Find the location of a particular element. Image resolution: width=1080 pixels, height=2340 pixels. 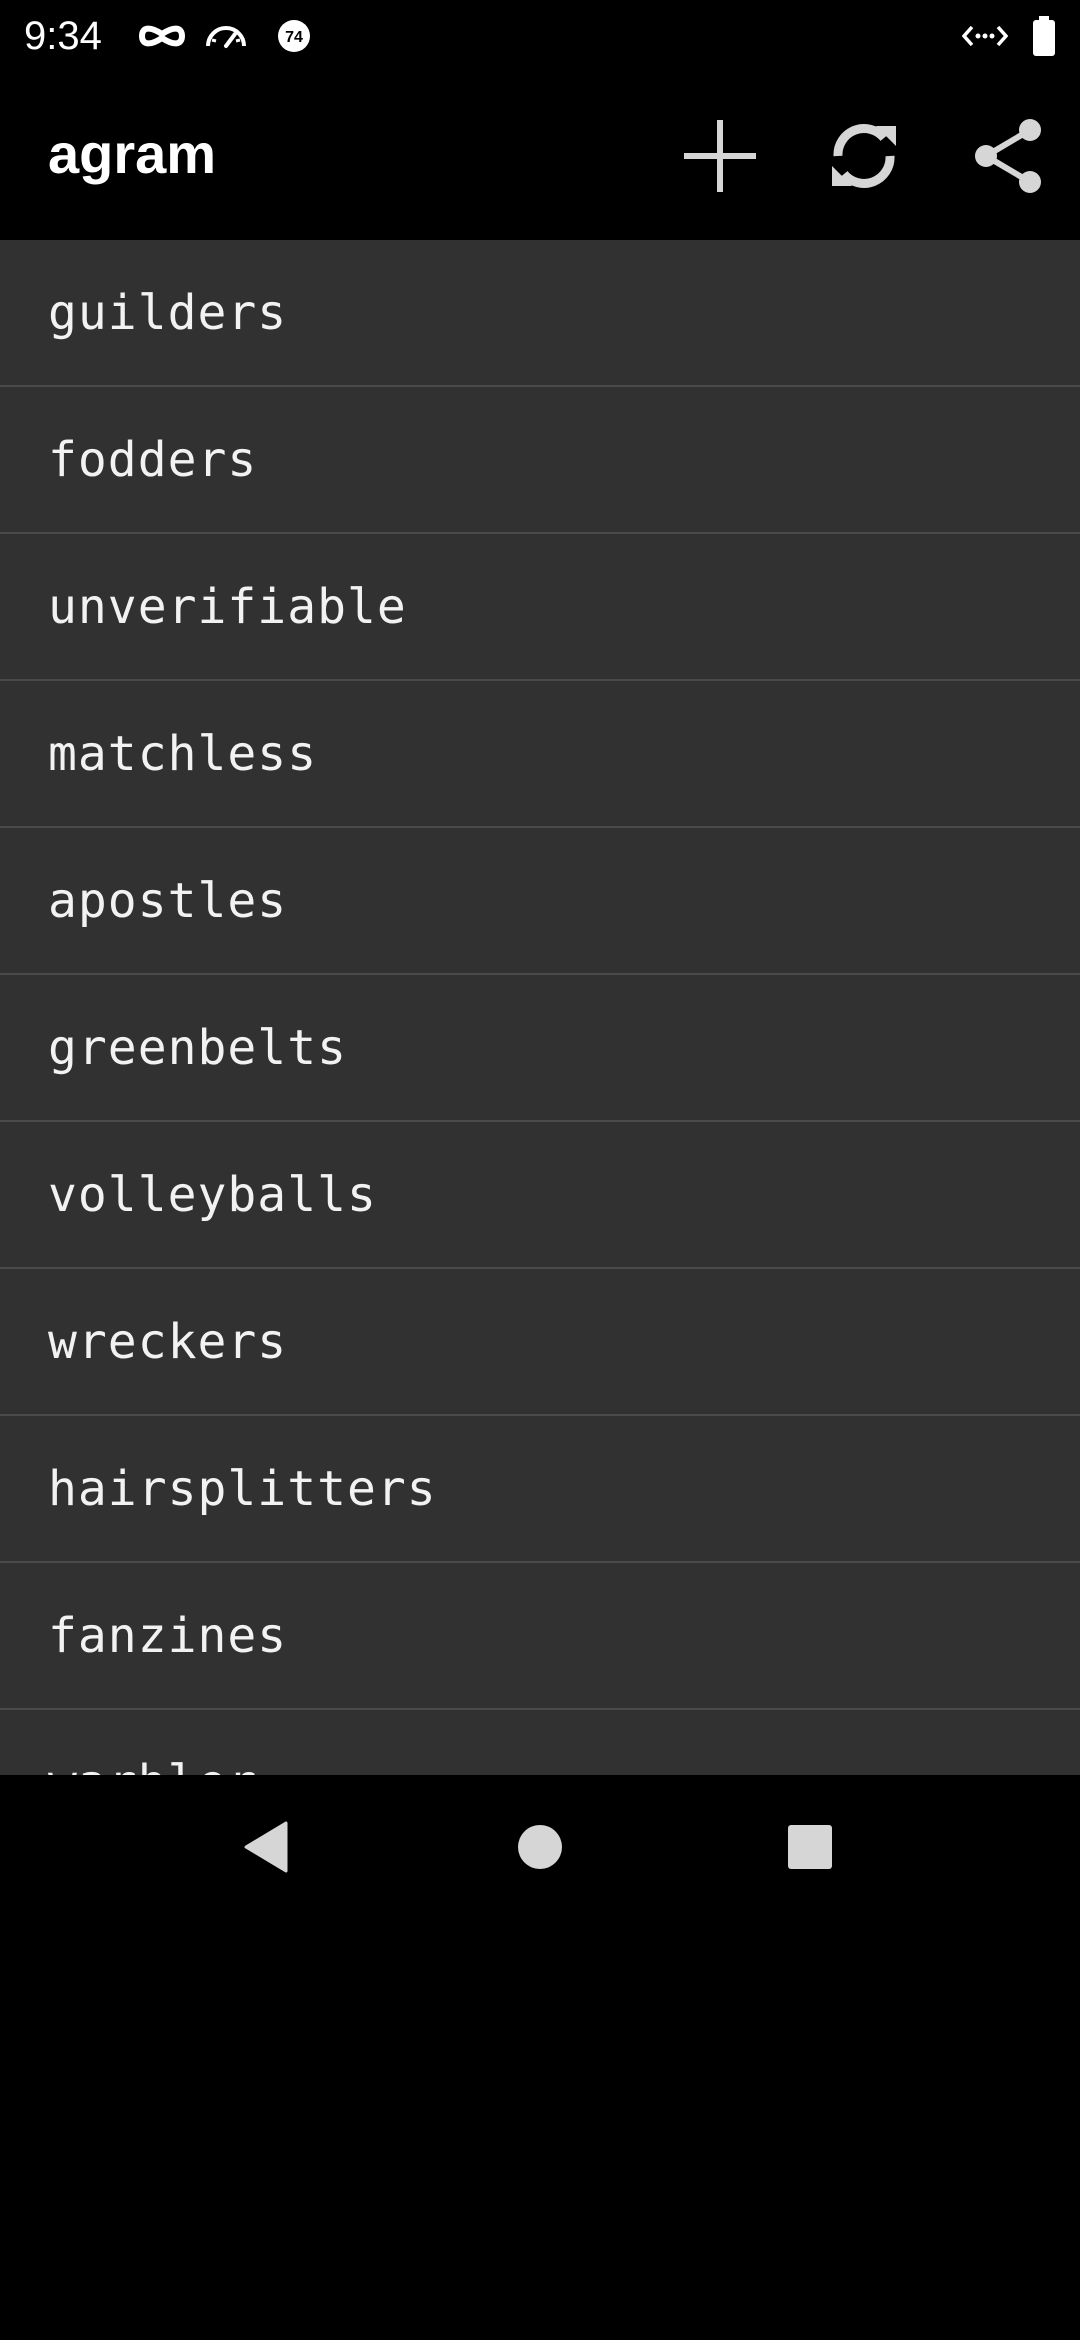

list-item: fodders is located at coordinates (540, 460).